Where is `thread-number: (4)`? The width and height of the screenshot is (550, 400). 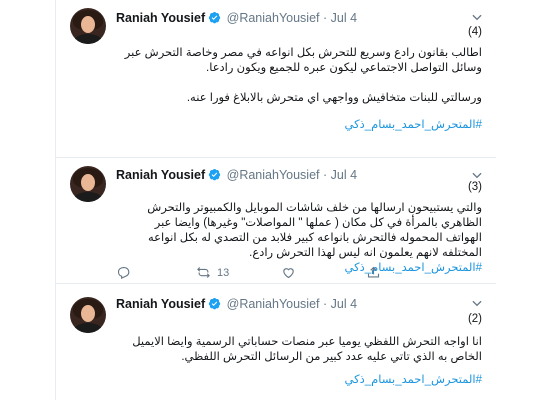 thread-number: (4) is located at coordinates (474, 32).